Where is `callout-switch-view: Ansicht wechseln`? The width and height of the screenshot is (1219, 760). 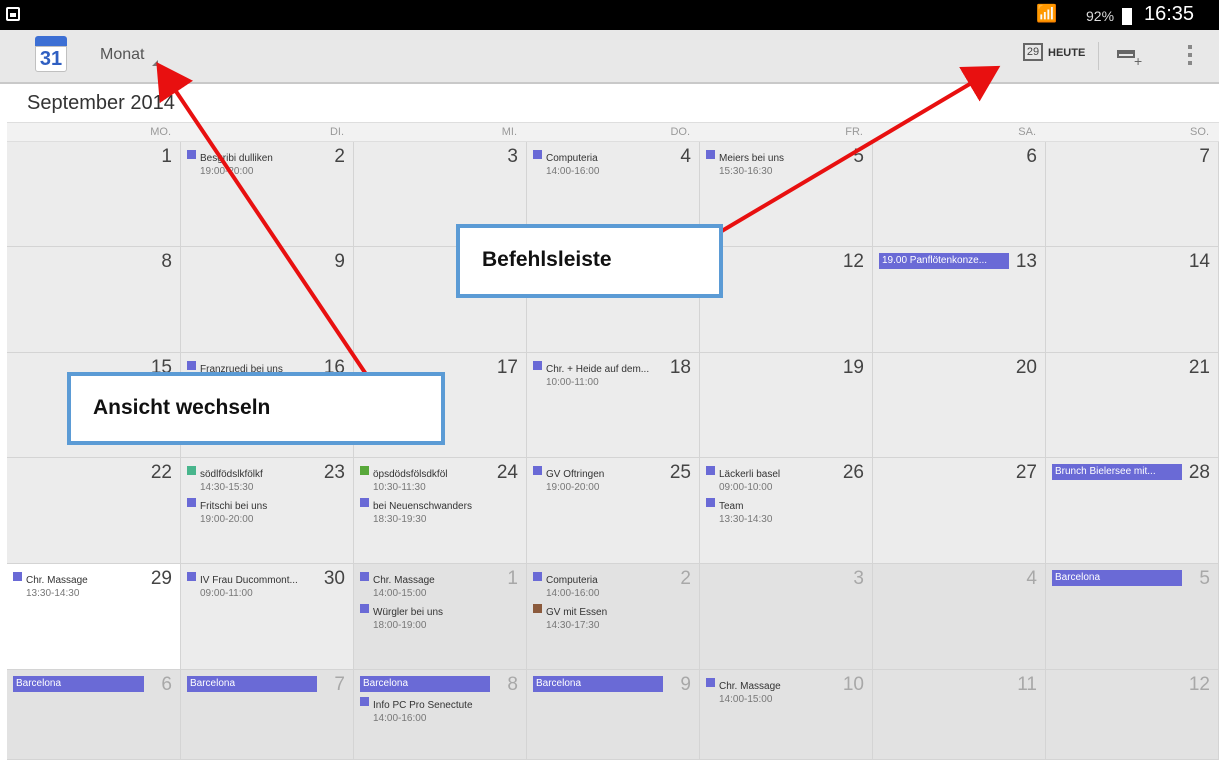 callout-switch-view: Ansicht wechseln is located at coordinates (256, 408).